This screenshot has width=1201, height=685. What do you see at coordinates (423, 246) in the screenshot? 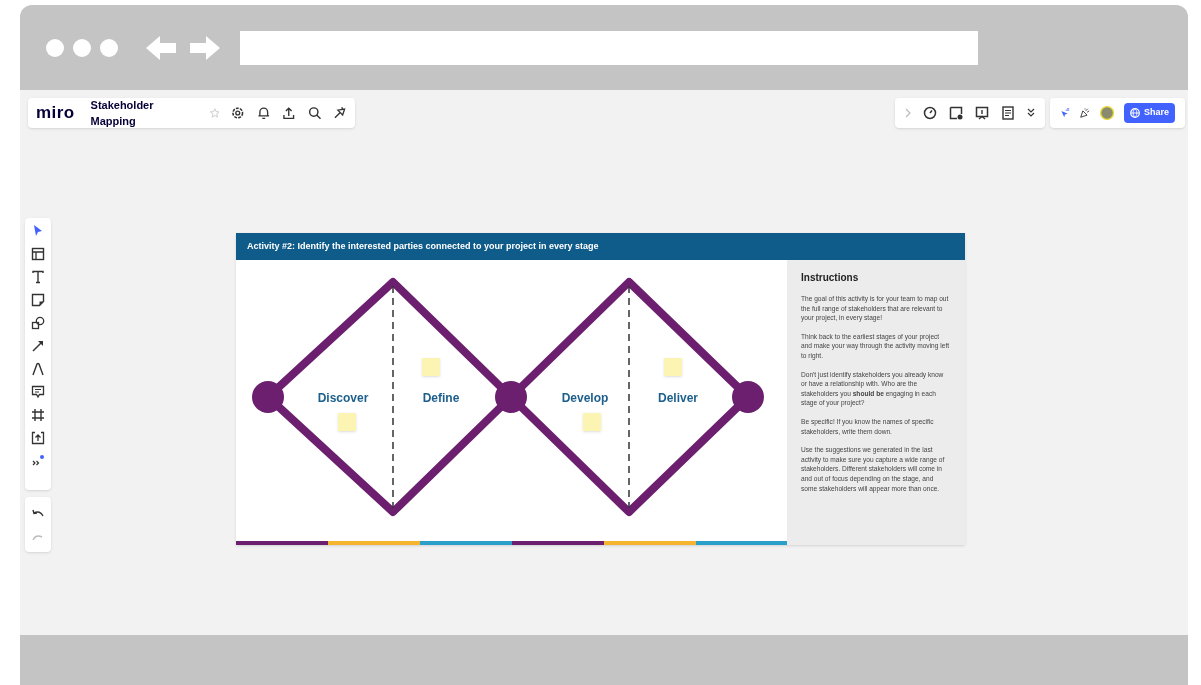
I see `activity-heading: Activity #2: Identify the interested parties connected to your project in every stage` at bounding box center [423, 246].